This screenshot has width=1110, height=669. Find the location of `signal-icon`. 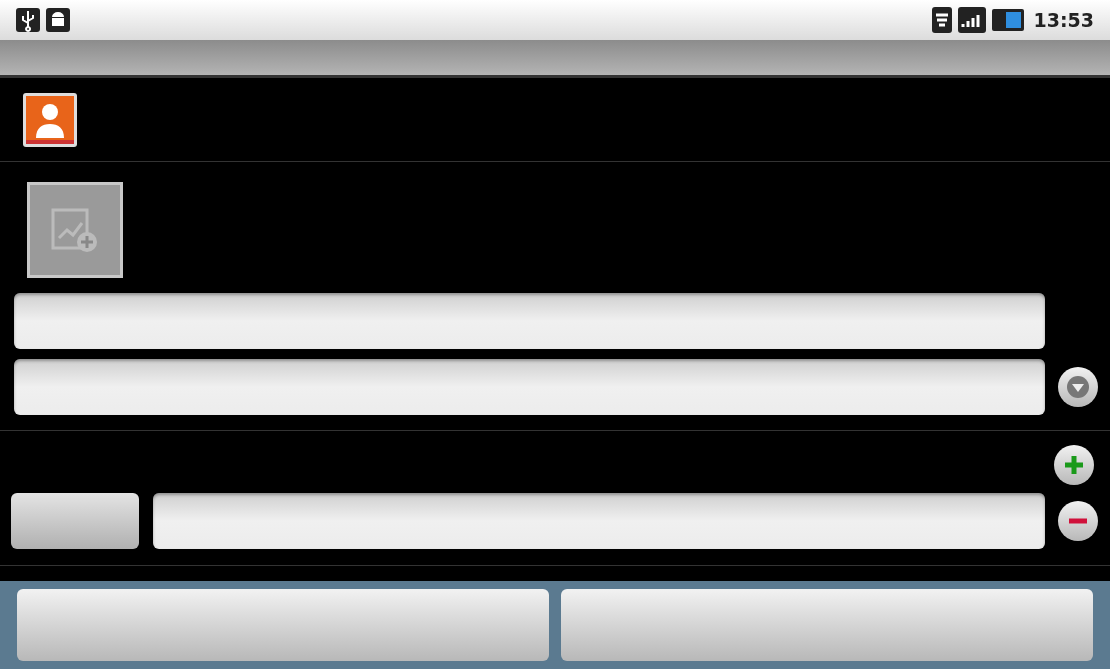

signal-icon is located at coordinates (971, 20).